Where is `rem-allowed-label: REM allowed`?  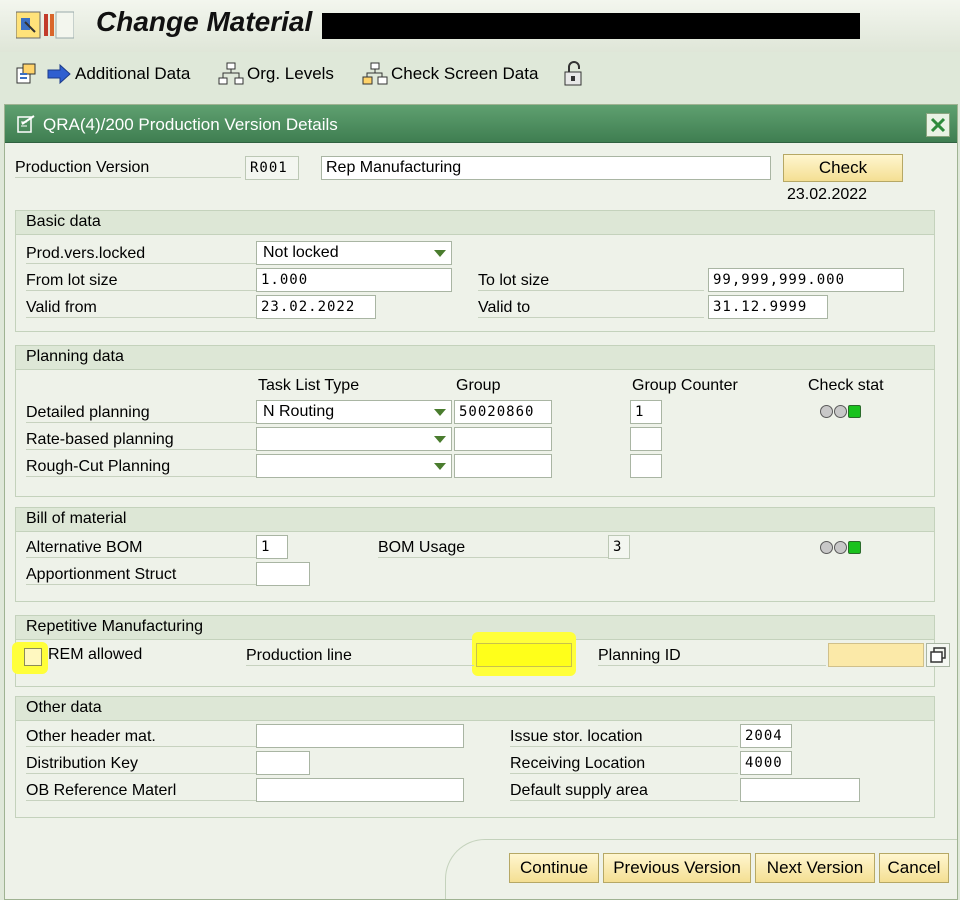
rem-allowed-label: REM allowed is located at coordinates (95, 654).